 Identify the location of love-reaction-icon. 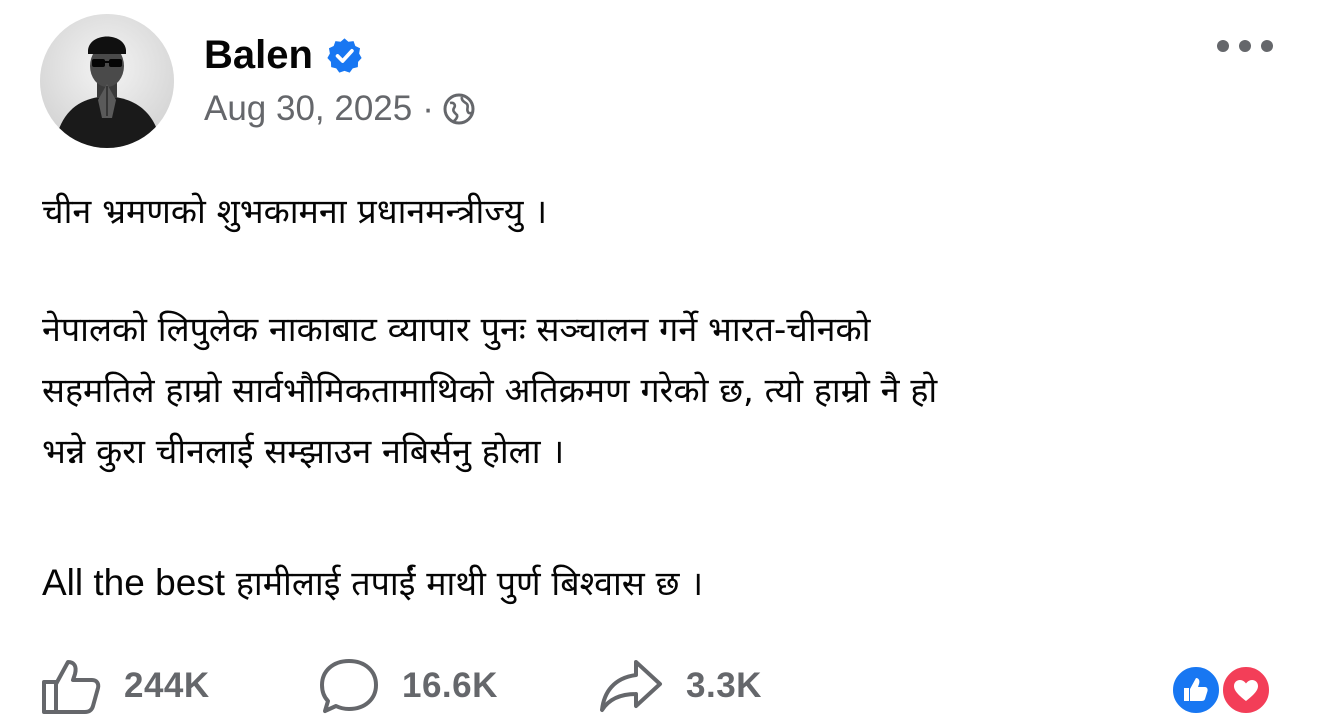
(1246, 690).